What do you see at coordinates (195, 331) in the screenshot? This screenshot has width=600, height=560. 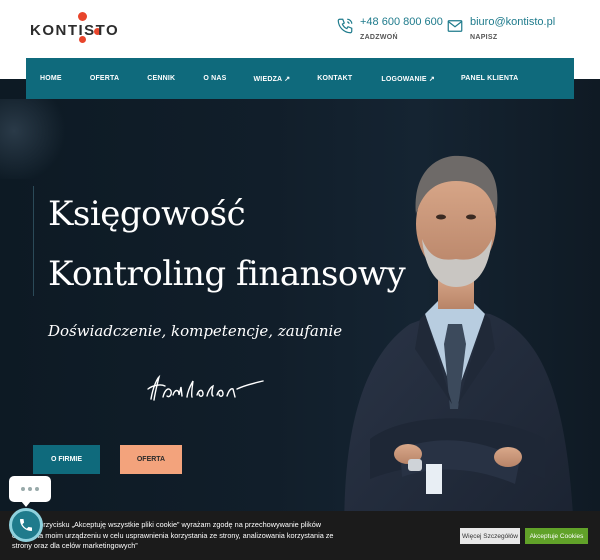 I see `hero-tagline: Doświadczenie, kompetencje, zaufanie` at bounding box center [195, 331].